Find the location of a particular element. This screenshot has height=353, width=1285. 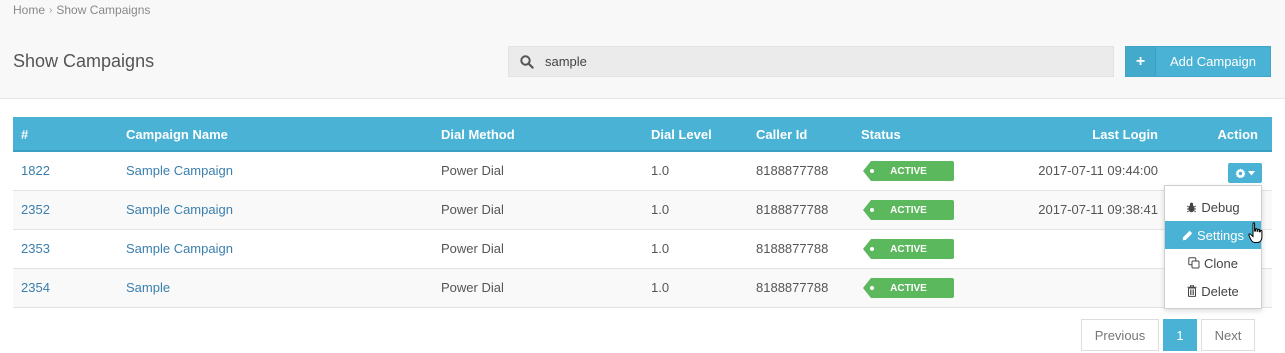

search-box is located at coordinates (811, 61).